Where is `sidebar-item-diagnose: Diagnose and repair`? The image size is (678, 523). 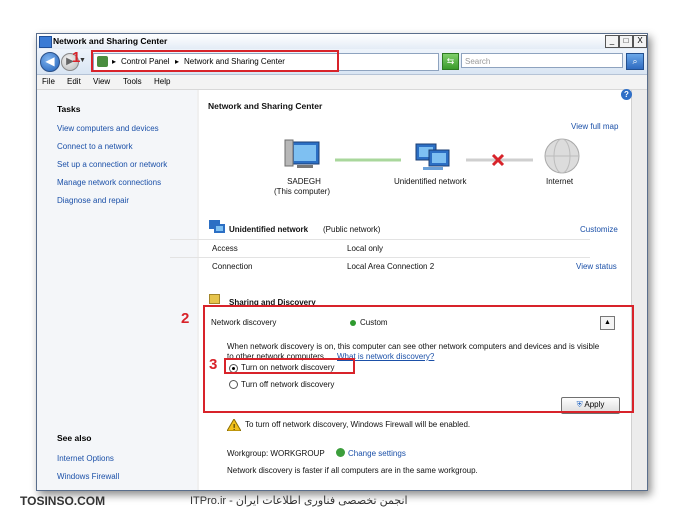
sidebar-item-diagnose: Diagnose and repair is located at coordinates (93, 200).